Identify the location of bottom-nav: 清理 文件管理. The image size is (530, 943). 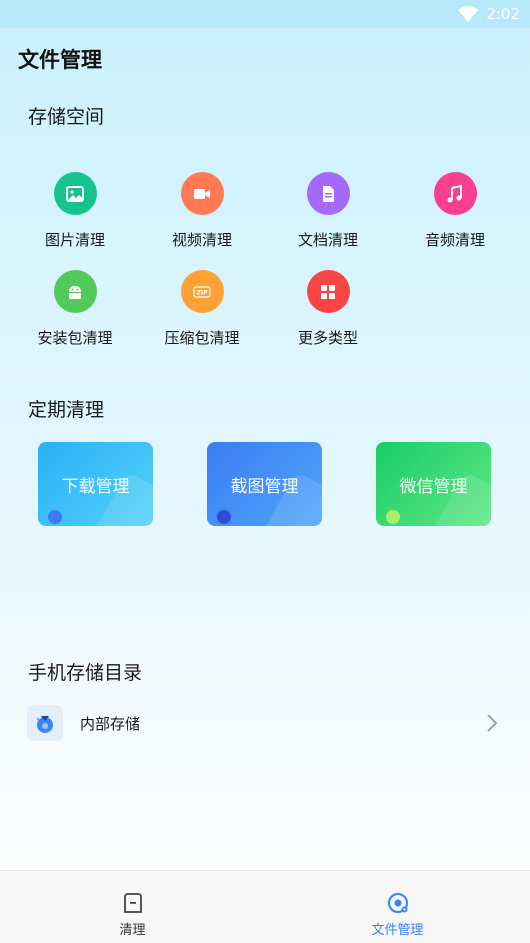
(265, 906).